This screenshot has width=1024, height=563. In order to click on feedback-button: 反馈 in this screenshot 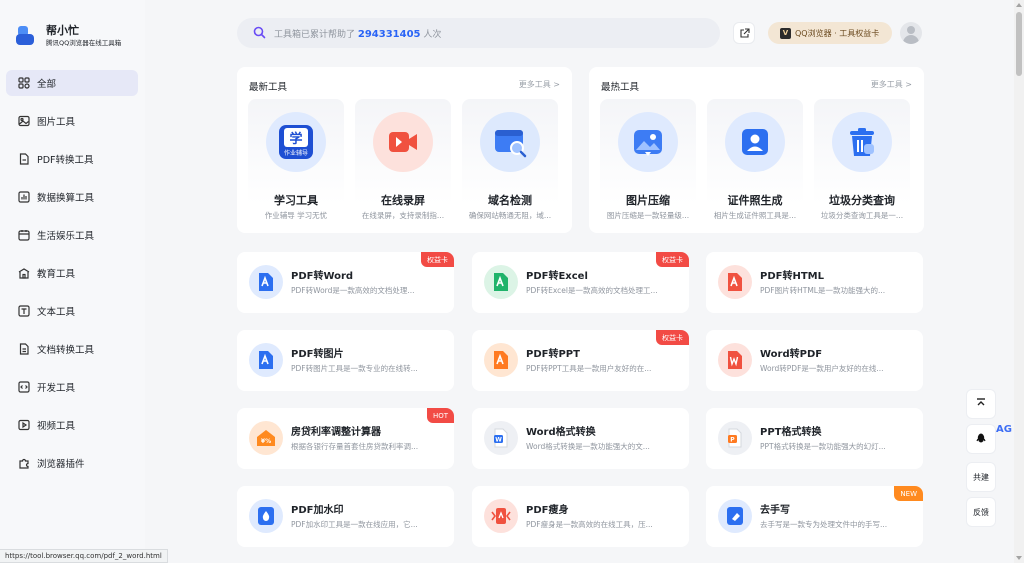, I will do `click(981, 512)`.